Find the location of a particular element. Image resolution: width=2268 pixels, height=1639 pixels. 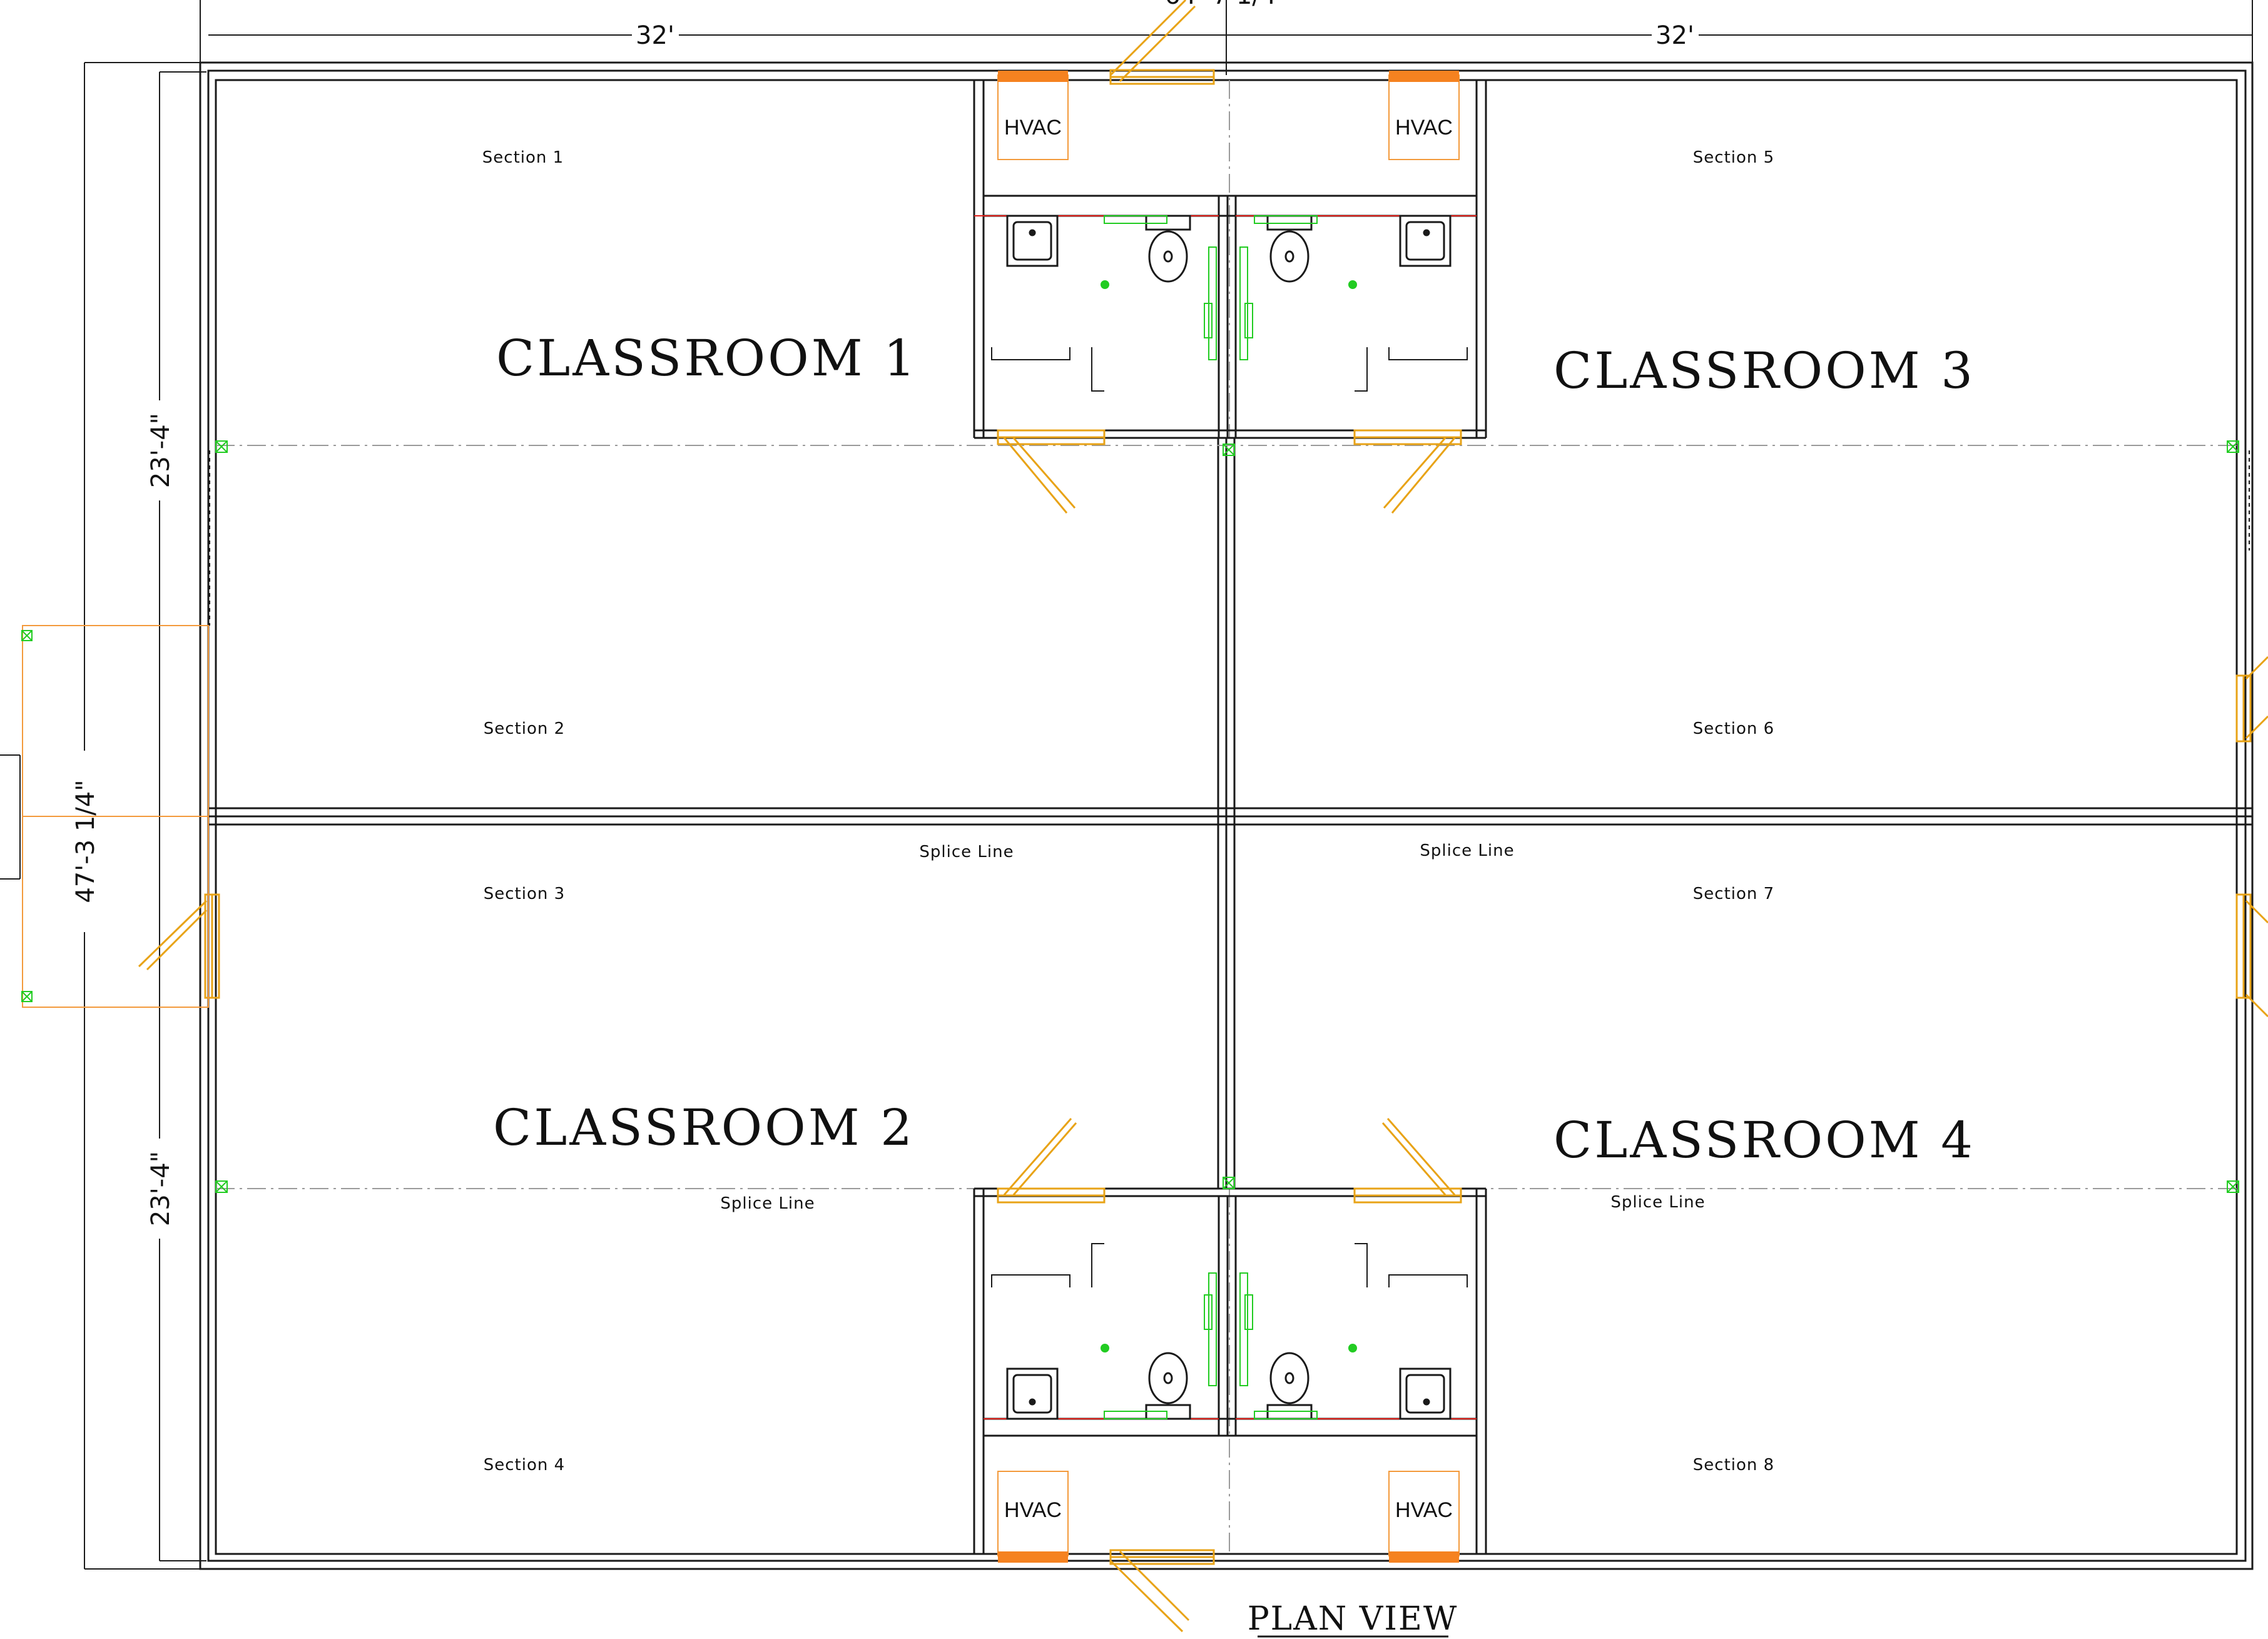

dim-left-overall: 47'-3 1/4" is located at coordinates (85, 841).